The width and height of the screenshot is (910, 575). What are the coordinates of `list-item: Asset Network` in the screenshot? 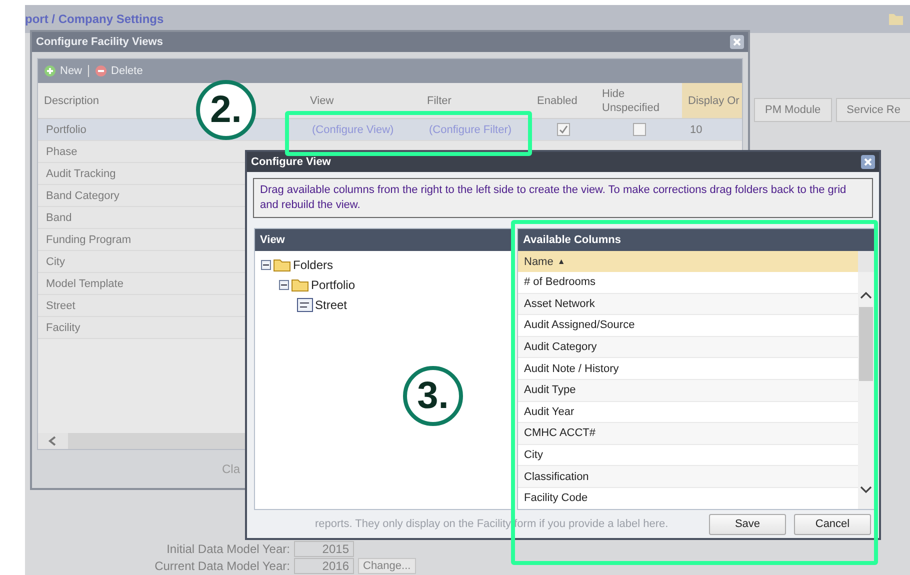 It's located at (688, 305).